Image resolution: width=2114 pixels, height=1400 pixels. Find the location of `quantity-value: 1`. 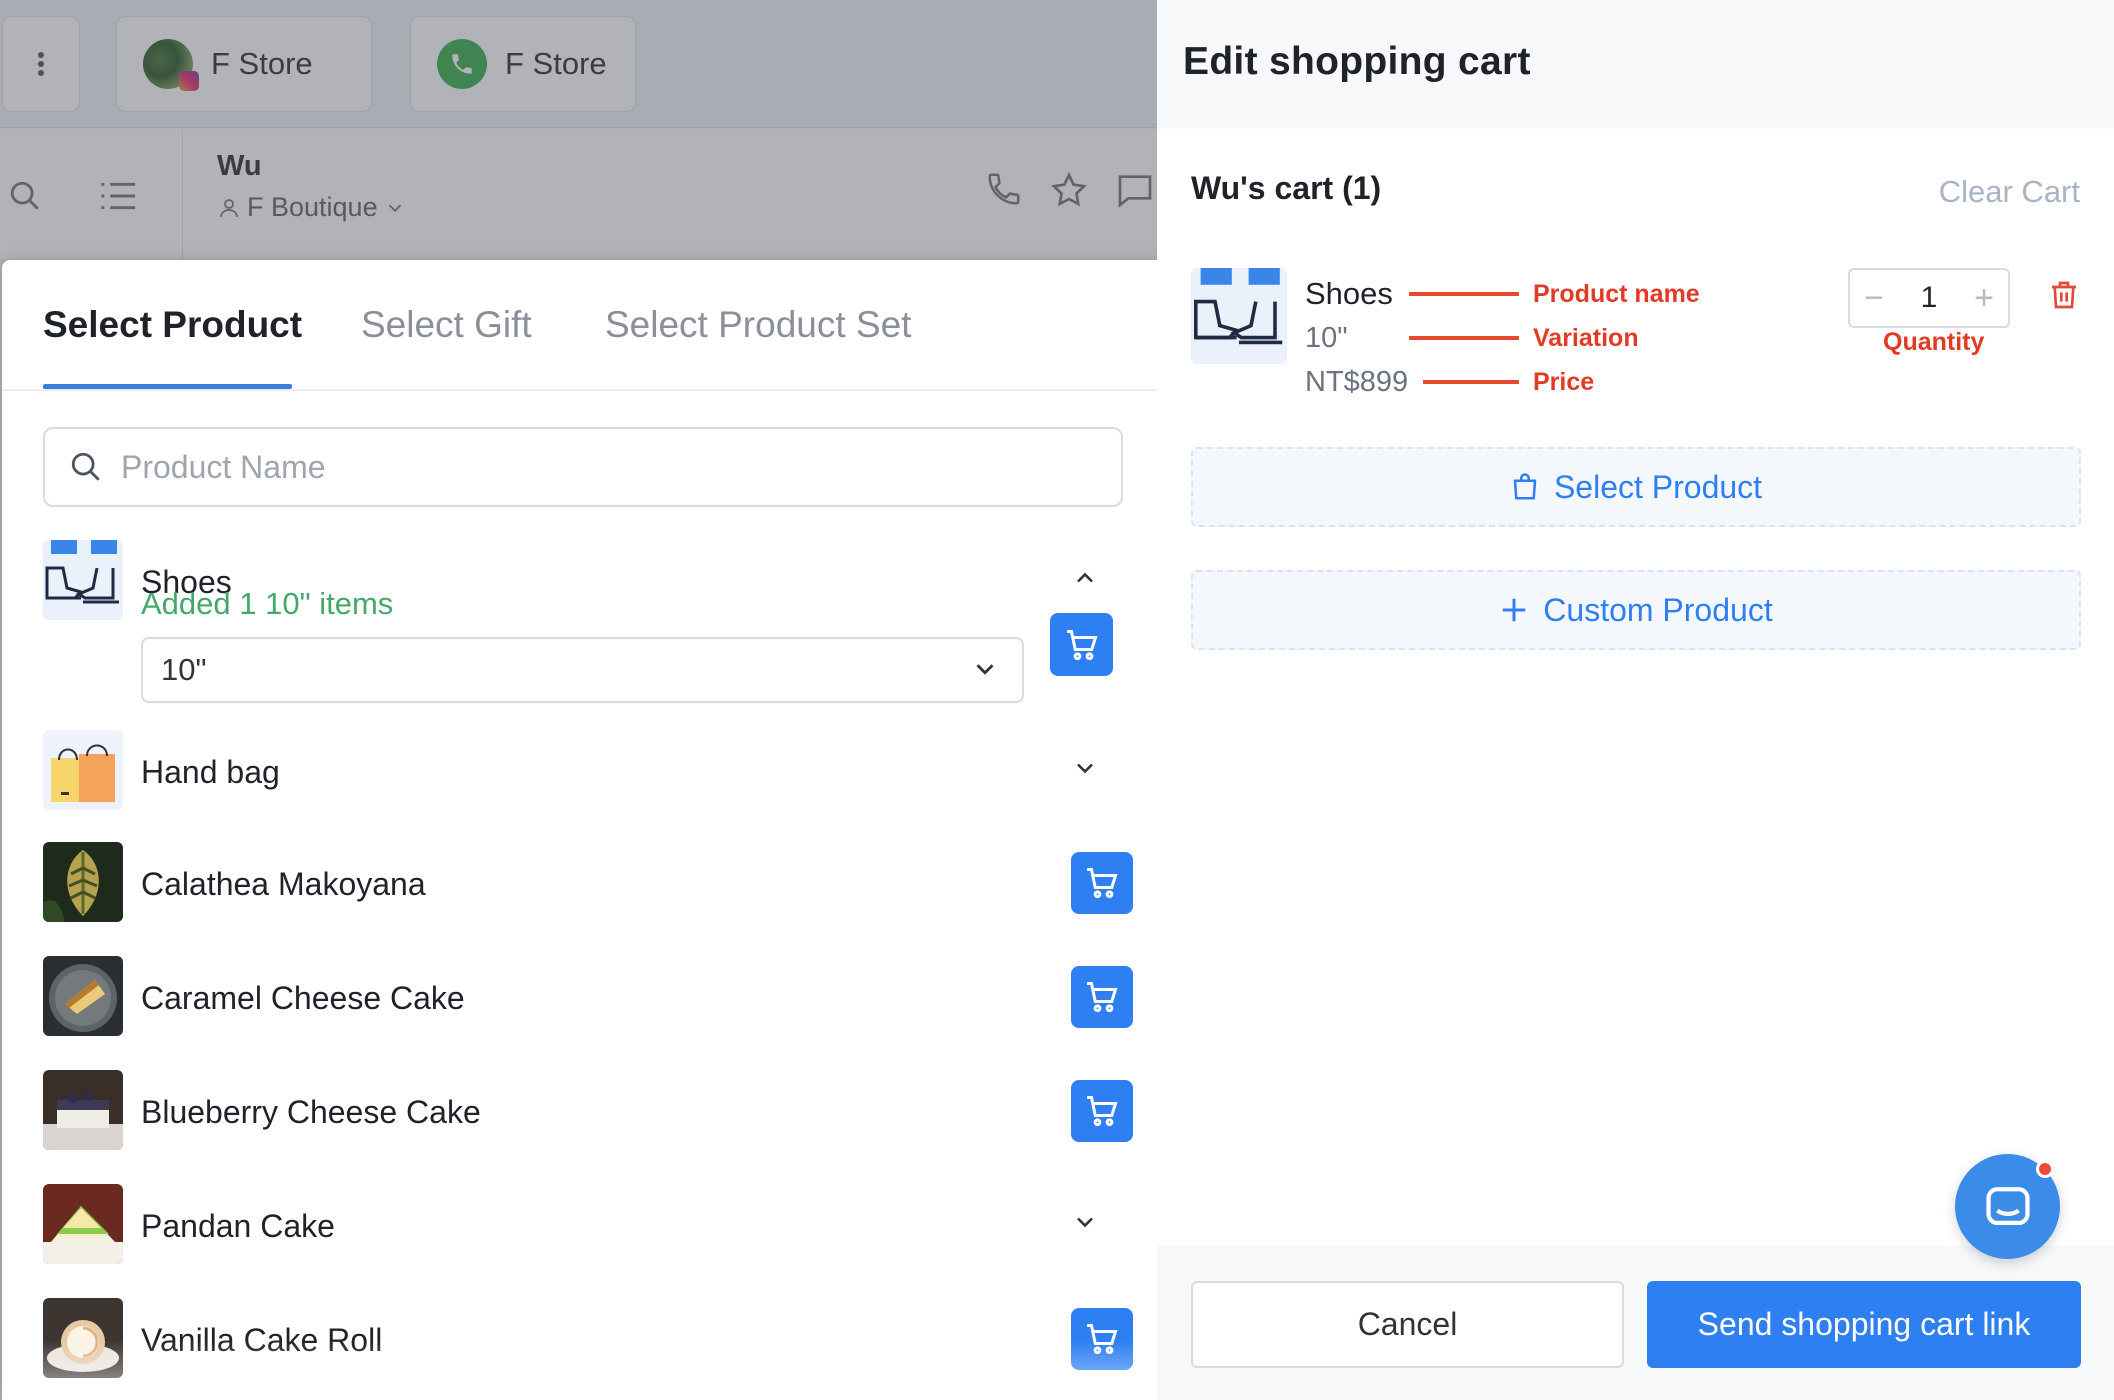

quantity-value: 1 is located at coordinates (1929, 297).